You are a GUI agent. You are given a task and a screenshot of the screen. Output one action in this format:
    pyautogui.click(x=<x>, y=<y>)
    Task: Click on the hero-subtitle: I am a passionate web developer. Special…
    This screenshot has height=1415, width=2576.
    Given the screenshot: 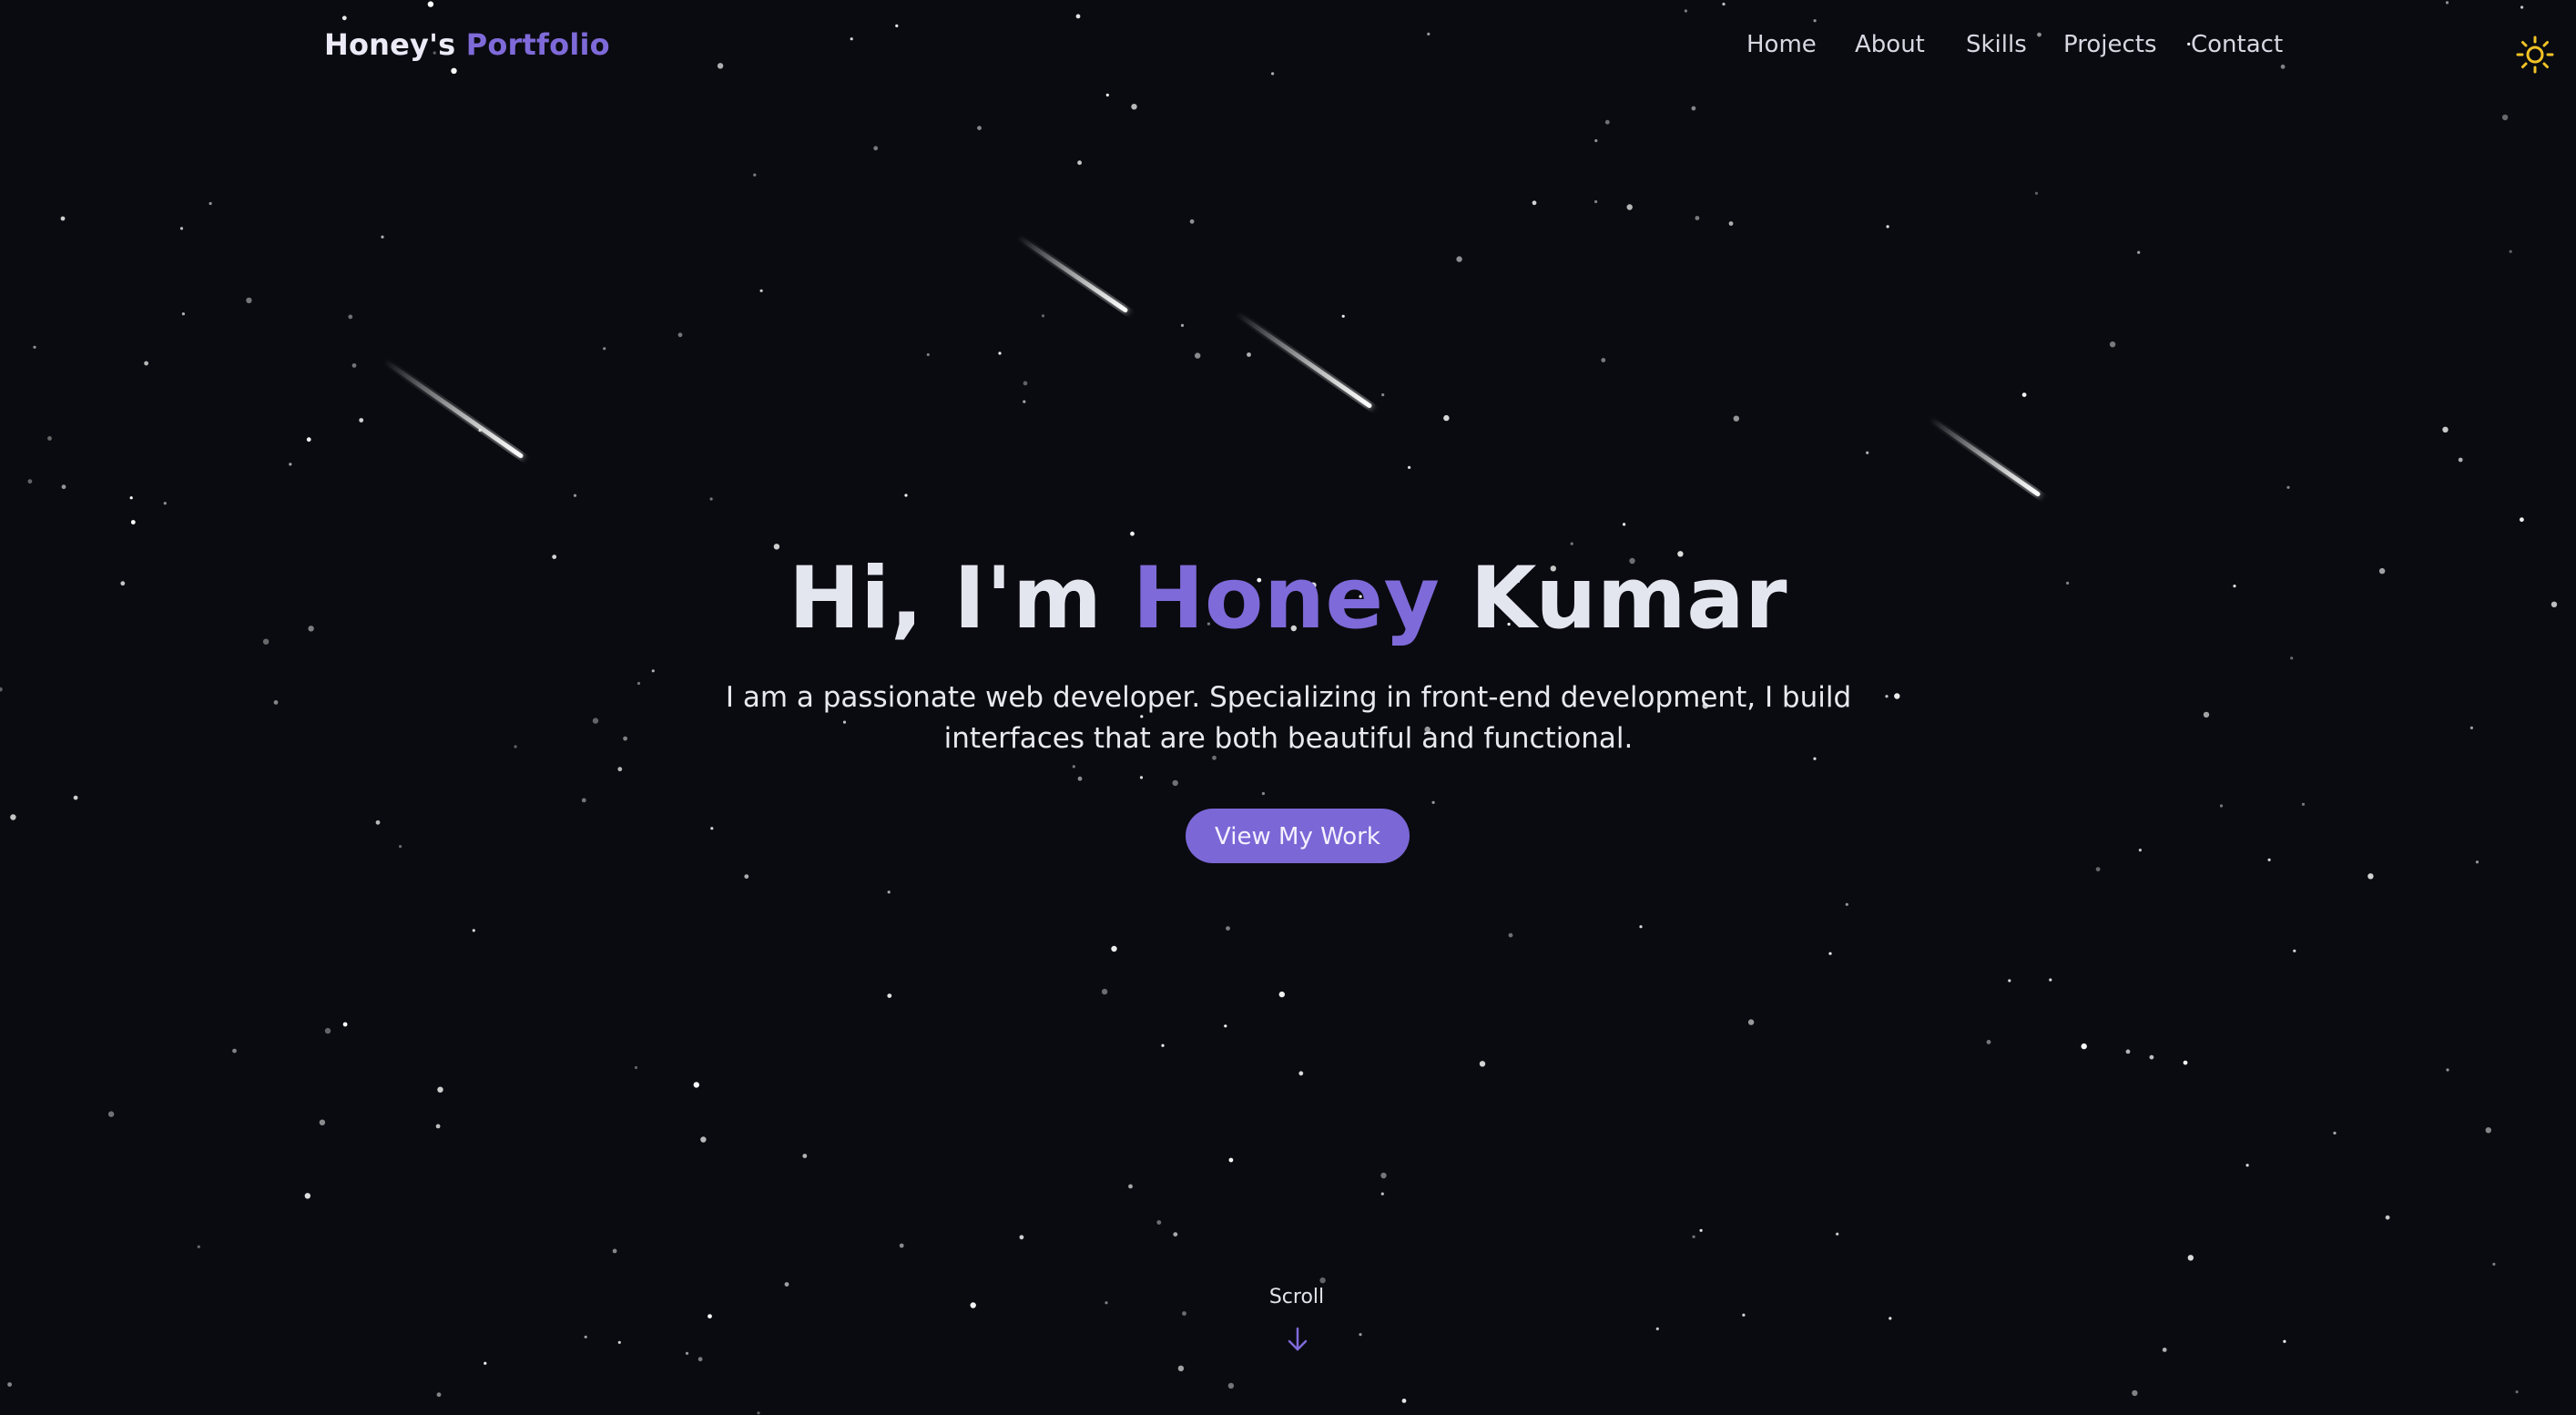 What is the action you would take?
    pyautogui.click(x=1289, y=718)
    